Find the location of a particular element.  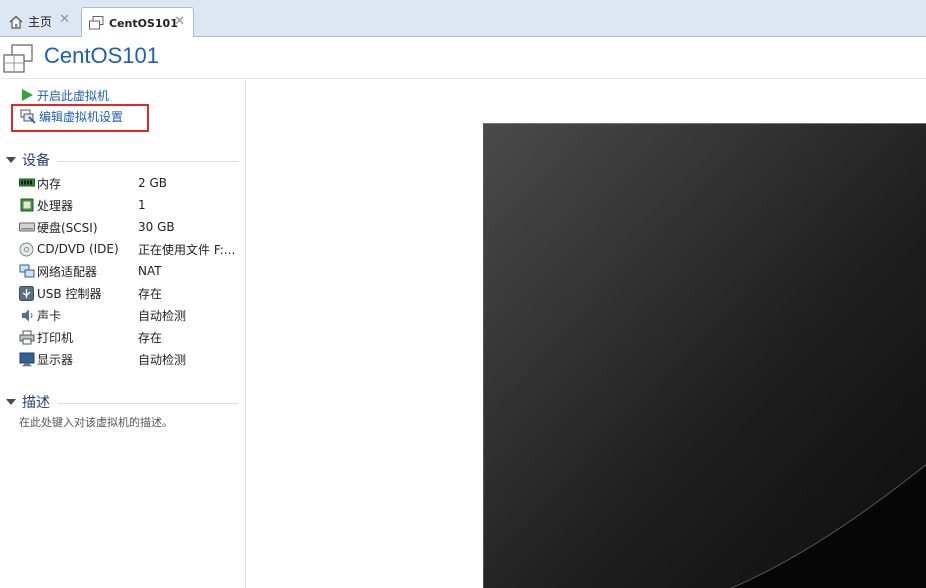

processor-icon is located at coordinates (26, 205).